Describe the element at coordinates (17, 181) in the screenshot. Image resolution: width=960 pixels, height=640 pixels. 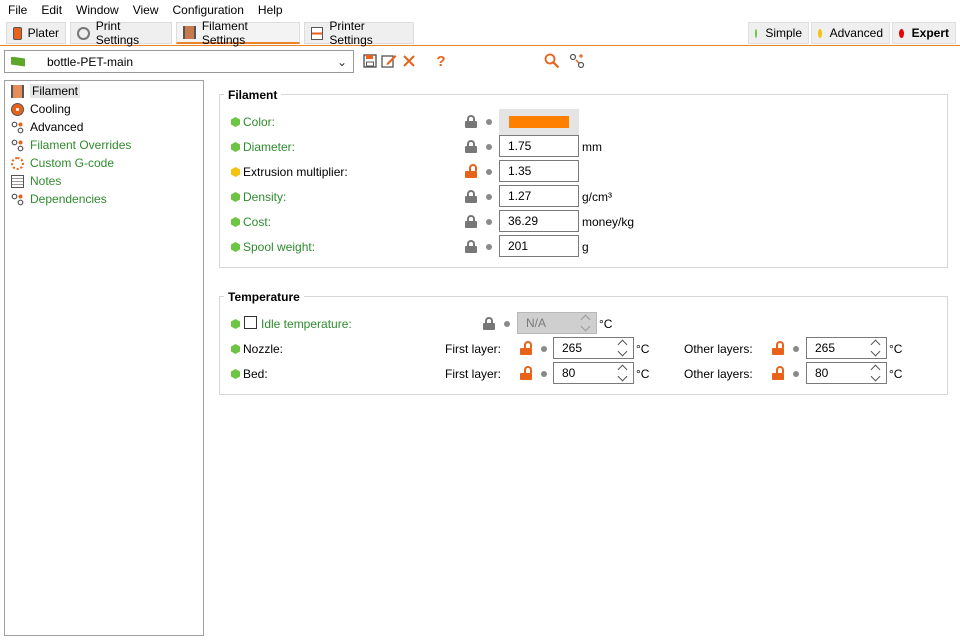
I see `notes-icon` at that location.